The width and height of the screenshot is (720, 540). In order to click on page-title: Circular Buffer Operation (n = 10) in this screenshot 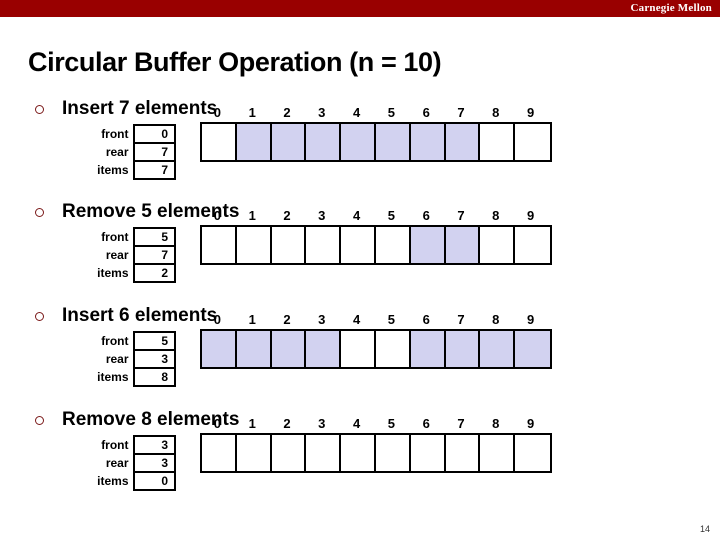, I will do `click(235, 62)`.